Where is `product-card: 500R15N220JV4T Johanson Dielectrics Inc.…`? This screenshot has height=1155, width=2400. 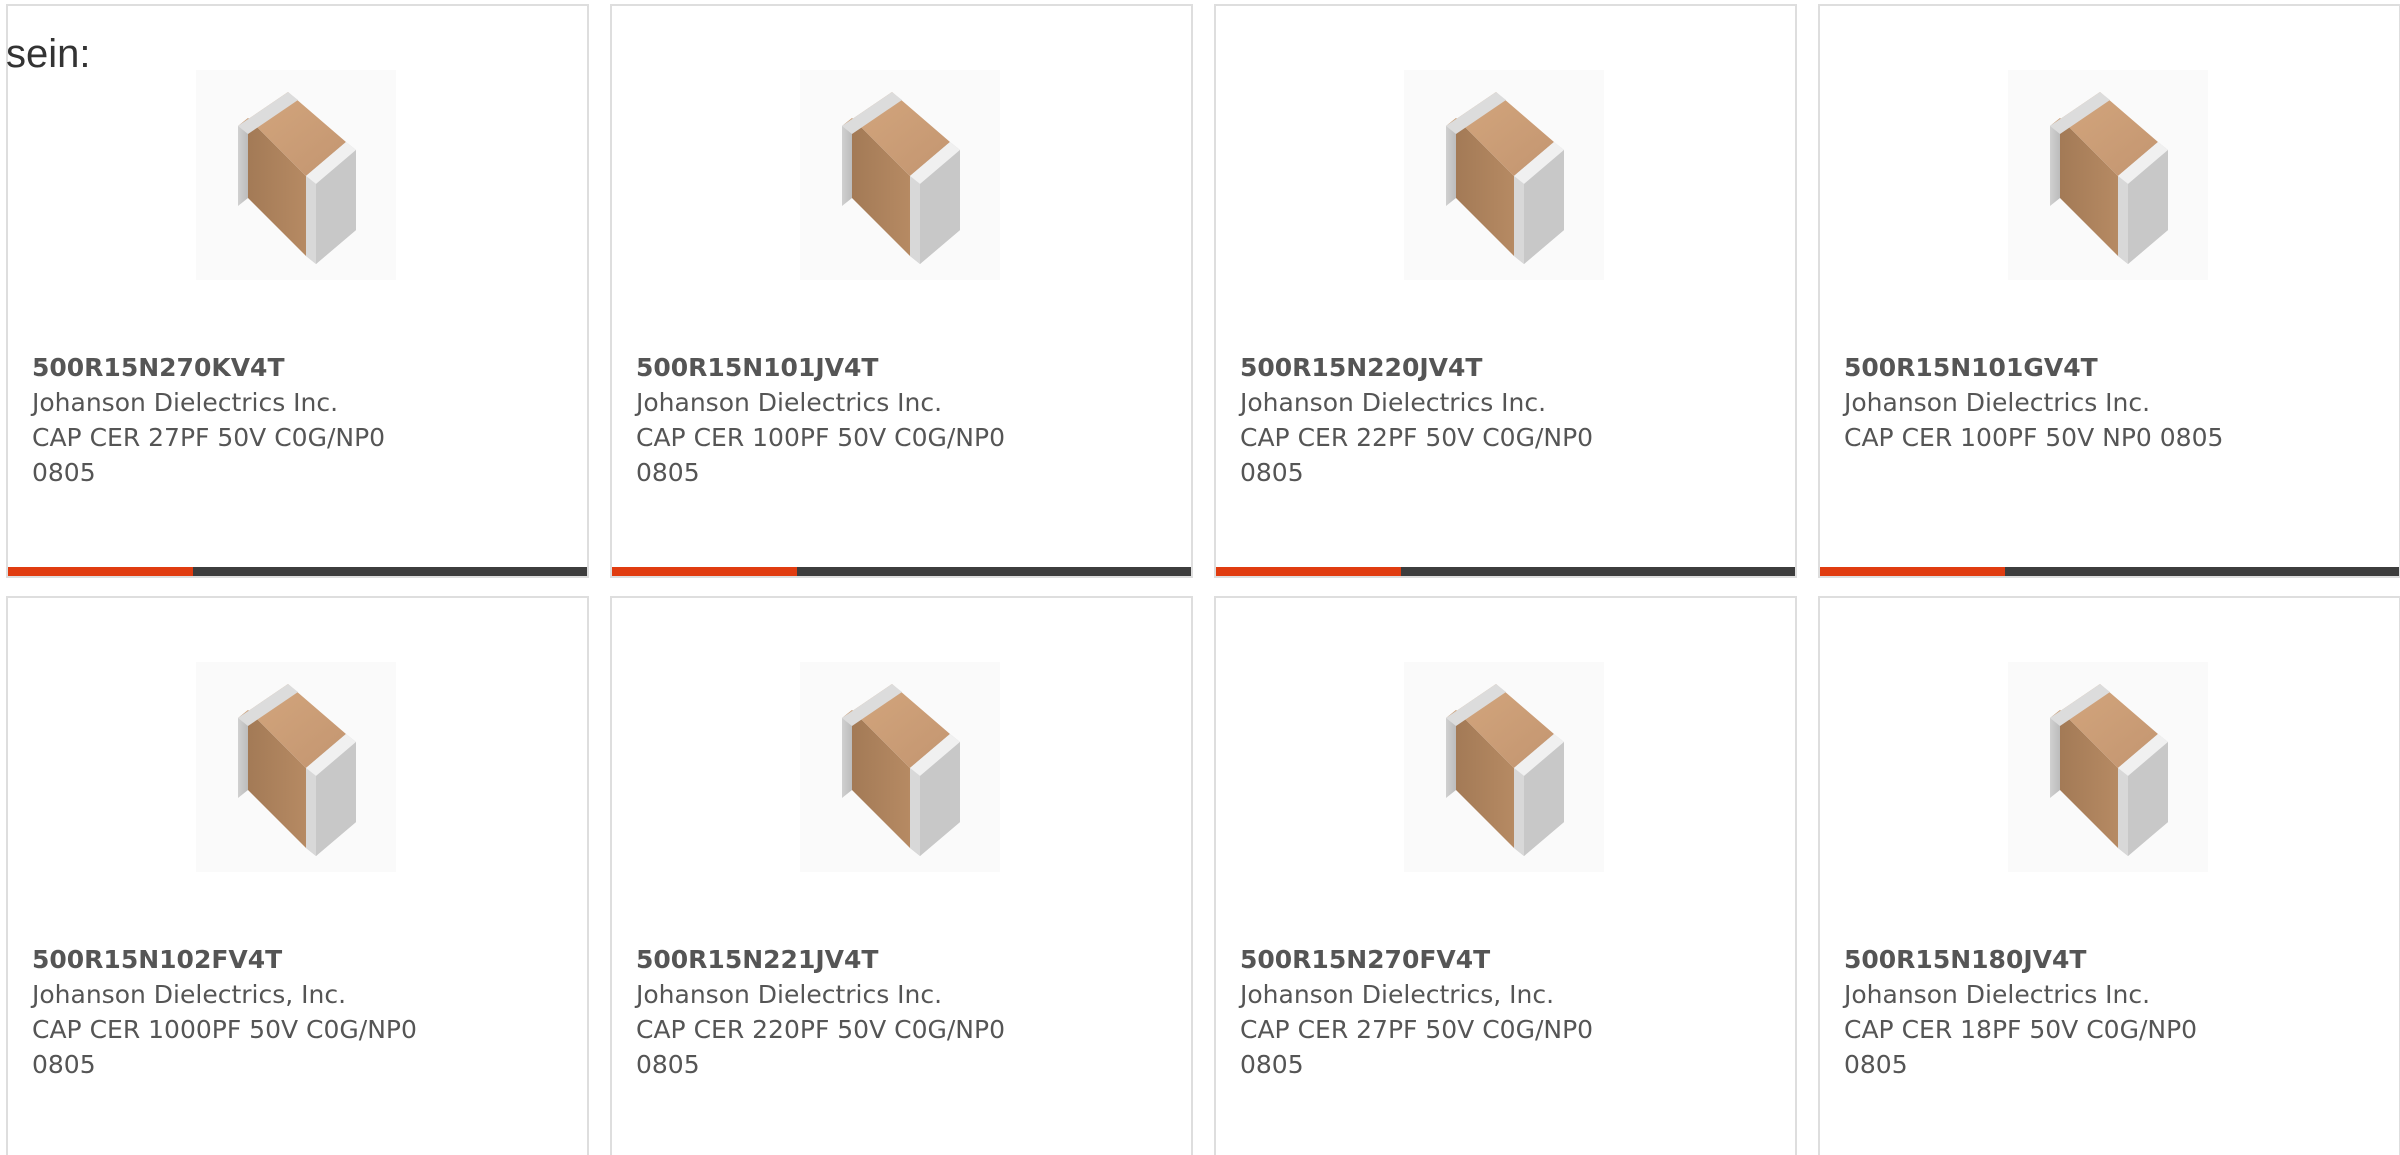
product-card: 500R15N220JV4T Johanson Dielectrics Inc.… is located at coordinates (1505, 291).